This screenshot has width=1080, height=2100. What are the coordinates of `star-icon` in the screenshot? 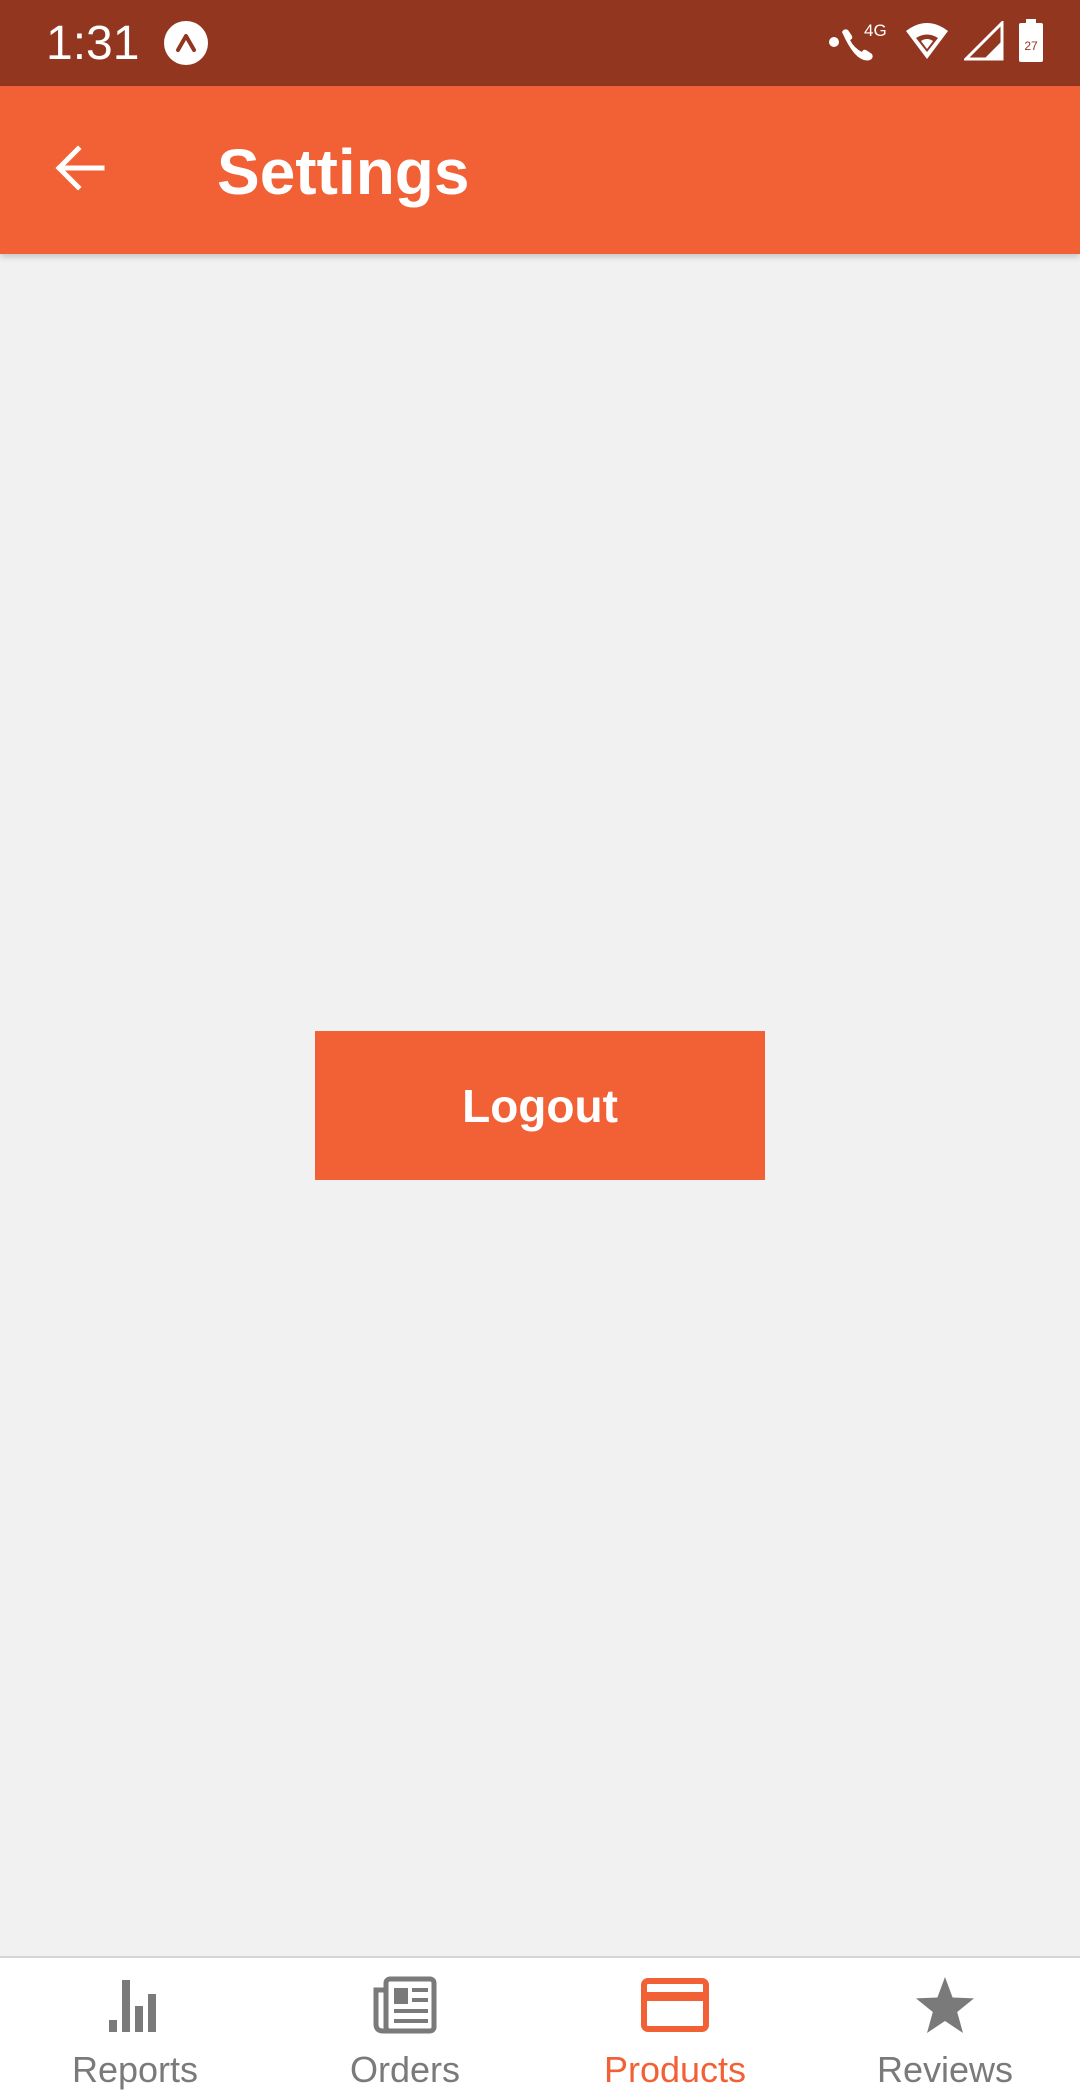 It's located at (945, 2005).